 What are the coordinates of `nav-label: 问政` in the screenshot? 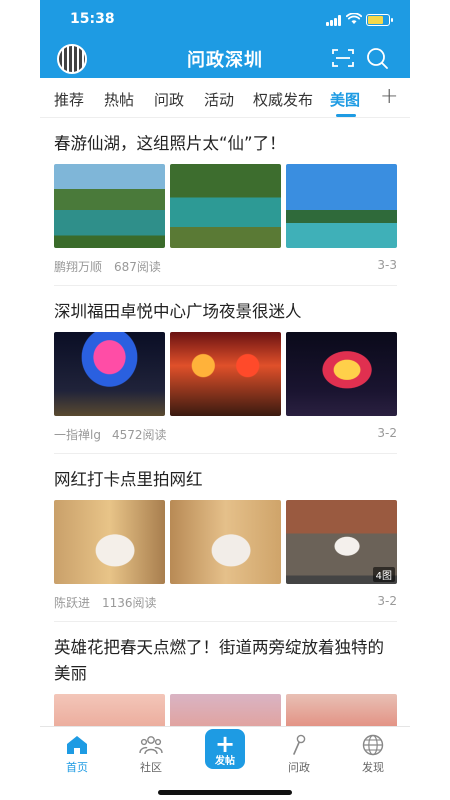 It's located at (299, 767).